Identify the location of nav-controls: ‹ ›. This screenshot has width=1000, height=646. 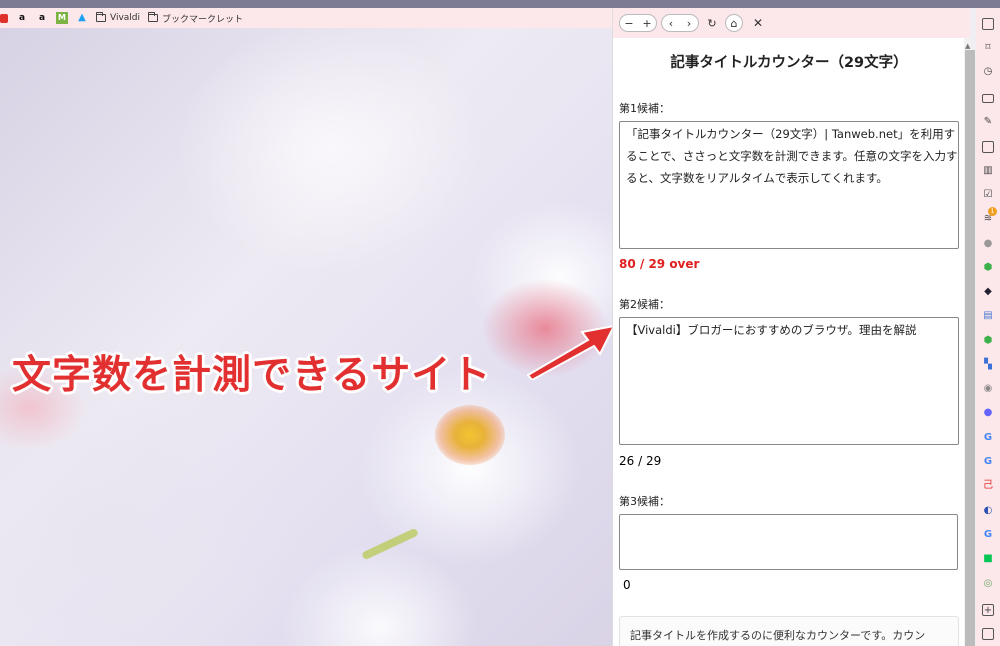
(680, 23).